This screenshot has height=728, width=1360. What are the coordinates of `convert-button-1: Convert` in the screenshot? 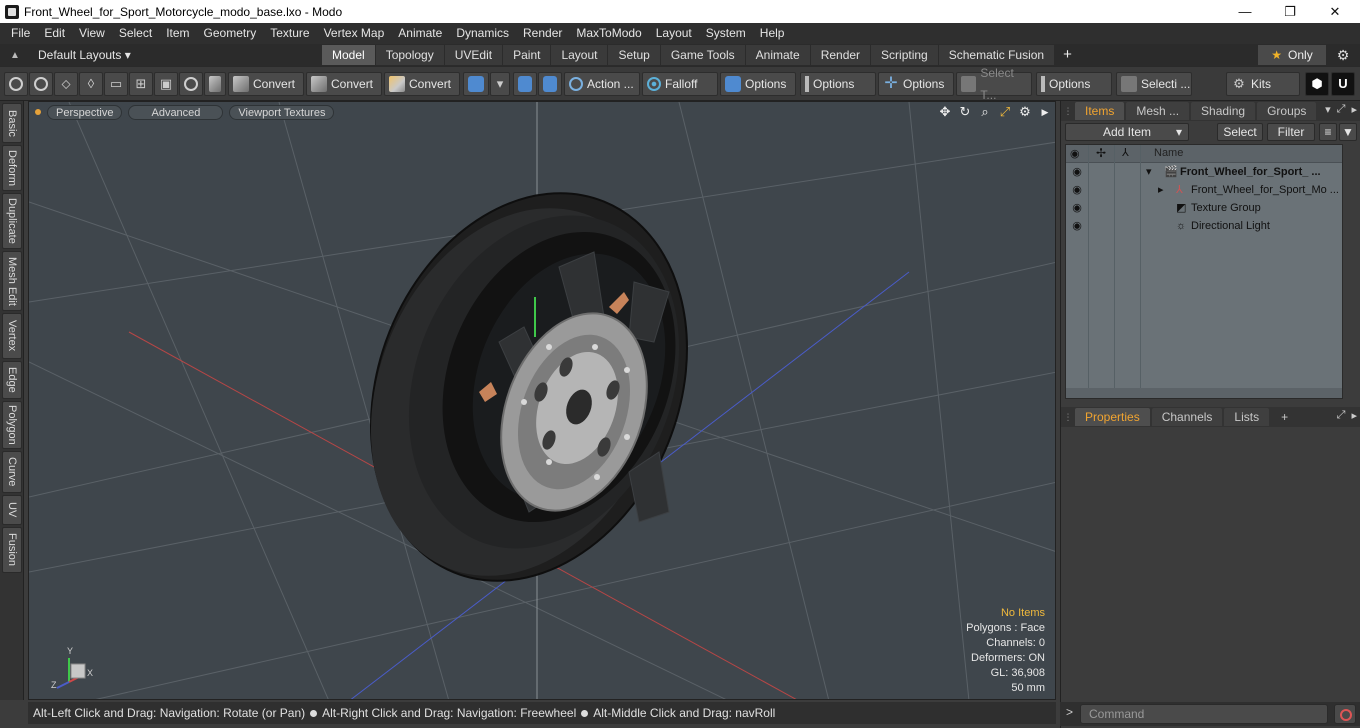 It's located at (266, 84).